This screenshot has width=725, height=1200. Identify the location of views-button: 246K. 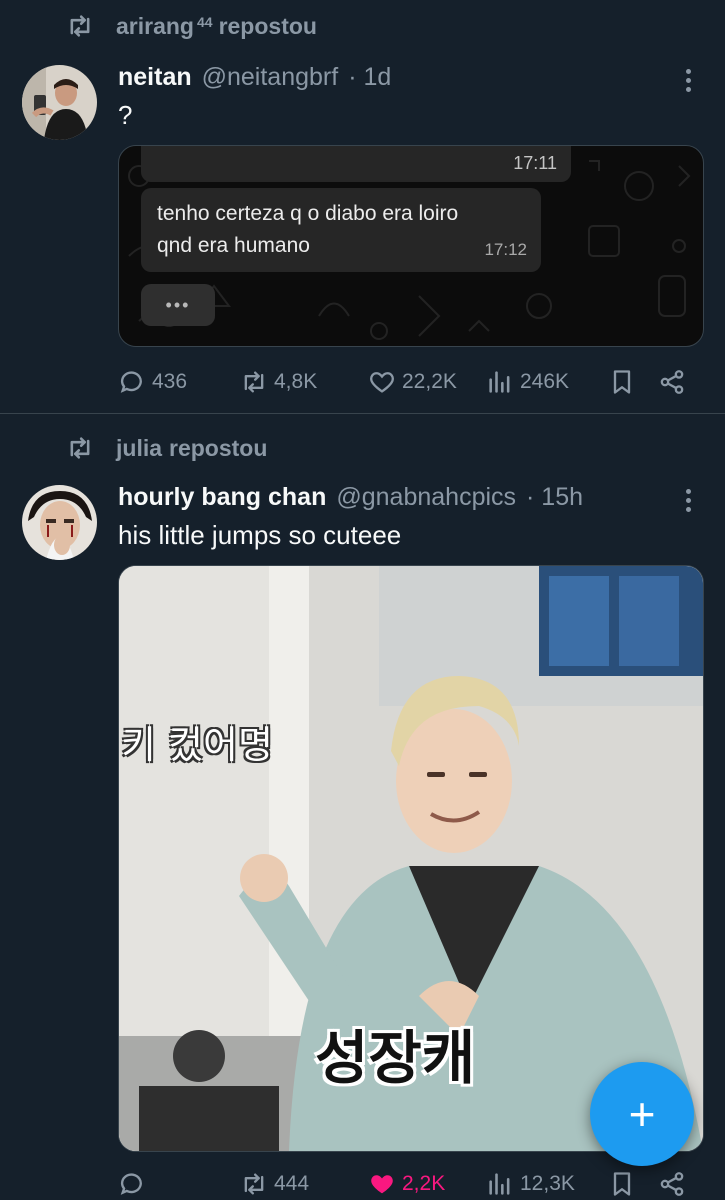
(527, 382).